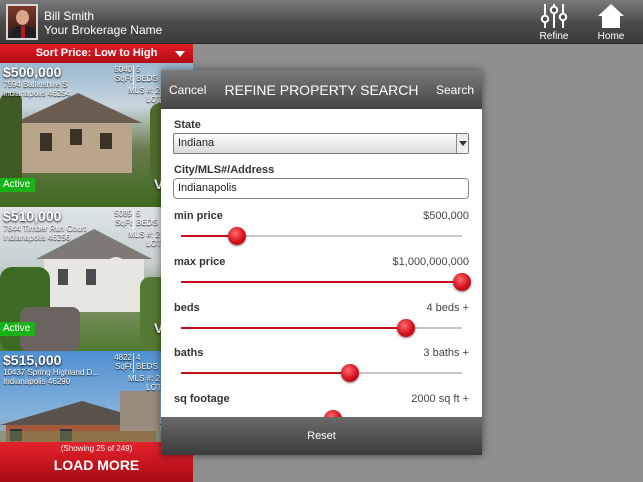 This screenshot has width=643, height=482. Describe the element at coordinates (187, 125) in the screenshot. I see `state-label: State` at that location.